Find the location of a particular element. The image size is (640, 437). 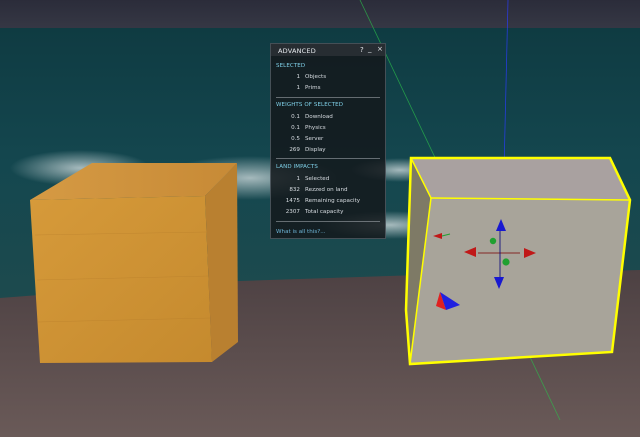

sky is located at coordinates (320, 15).